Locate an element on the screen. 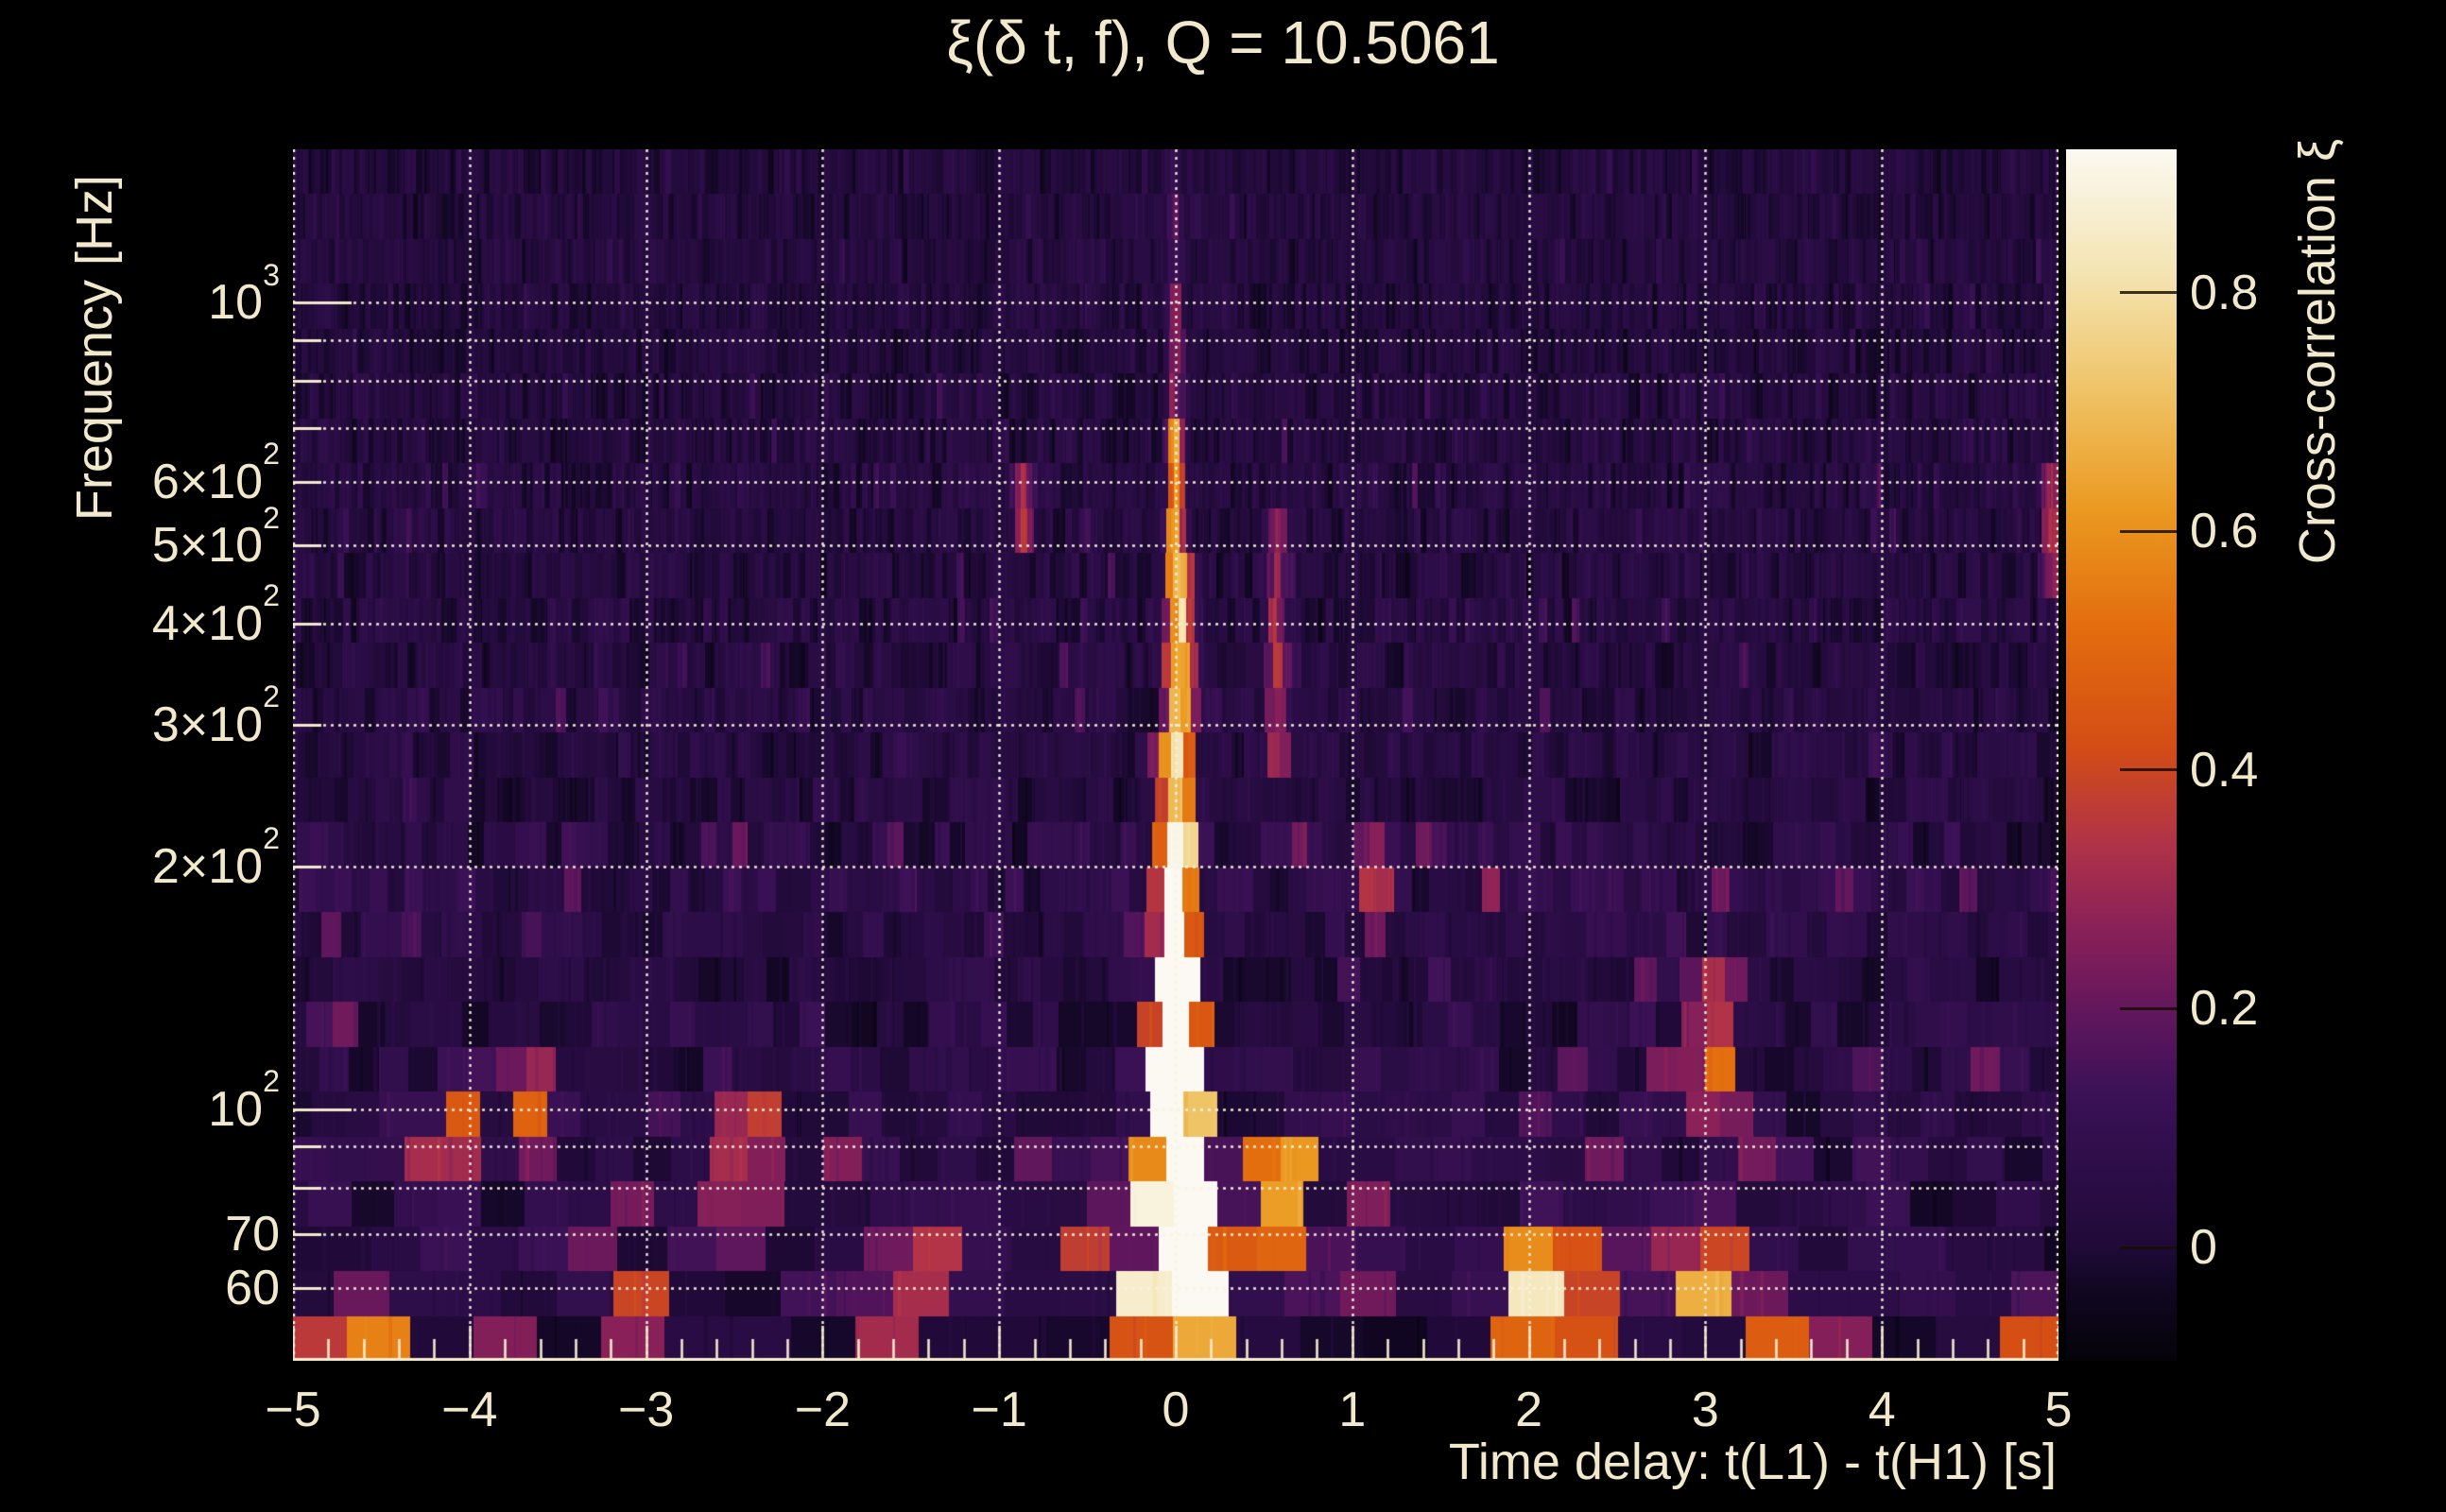  x-tick-label: −3 is located at coordinates (646, 1410).